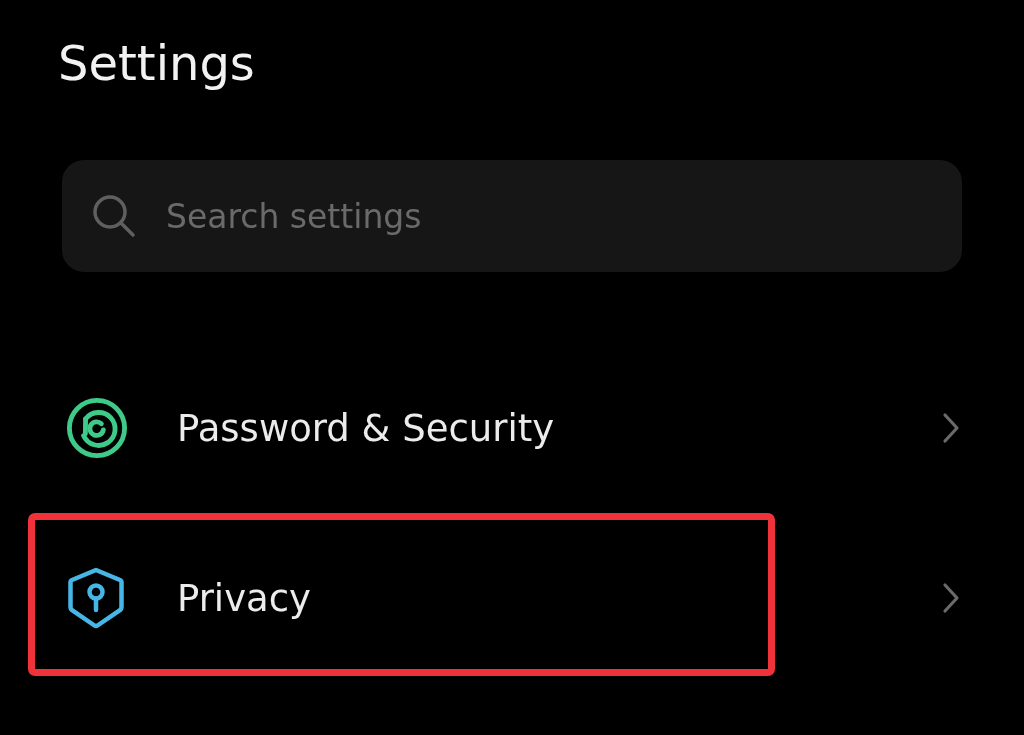  What do you see at coordinates (96, 598) in the screenshot?
I see `shield-keyhole-icon` at bounding box center [96, 598].